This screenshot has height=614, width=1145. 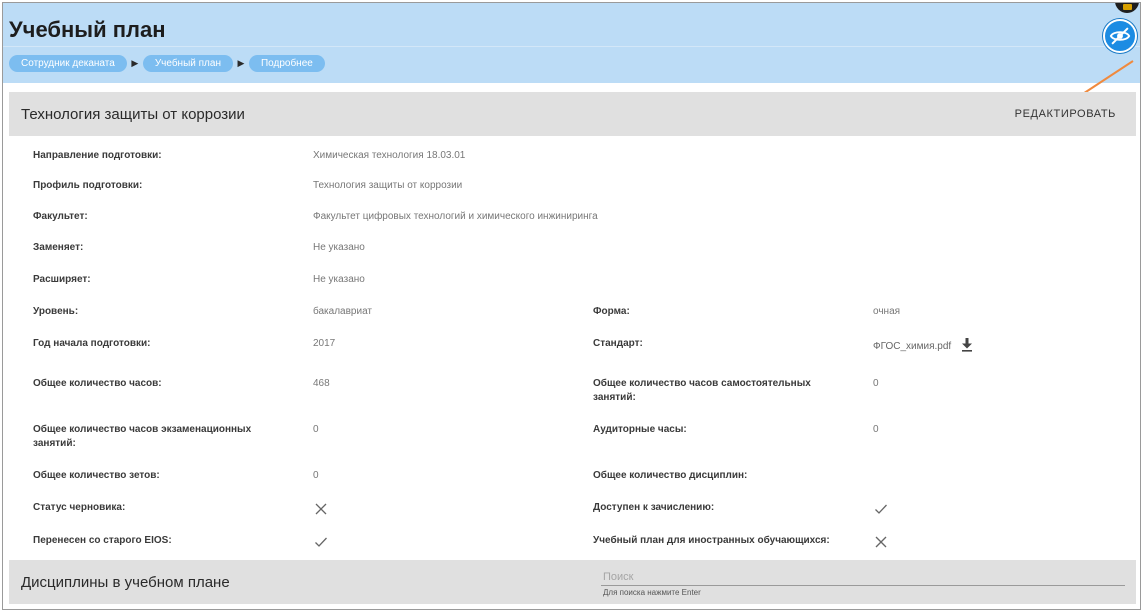 I want to click on zet-count-value: 0, so click(x=316, y=475).